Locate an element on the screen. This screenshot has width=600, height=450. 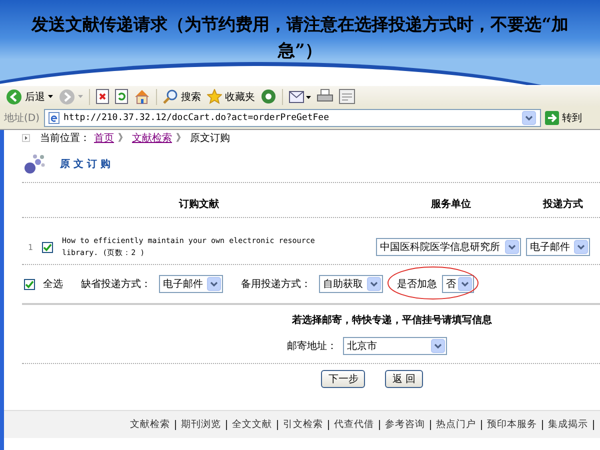
backup-delivery-label: 备用投递方式： is located at coordinates (276, 284).